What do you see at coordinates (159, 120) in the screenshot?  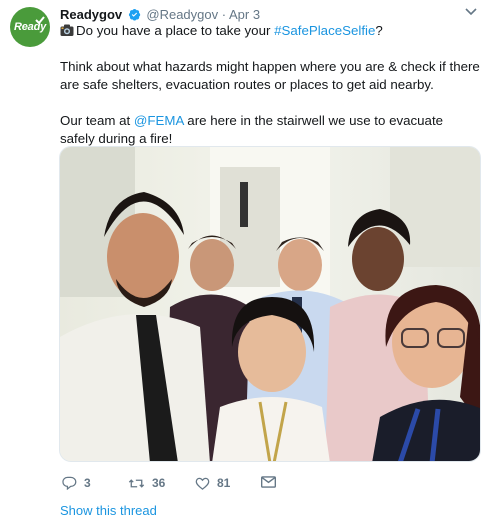 I see `mention-link: @FEMA` at bounding box center [159, 120].